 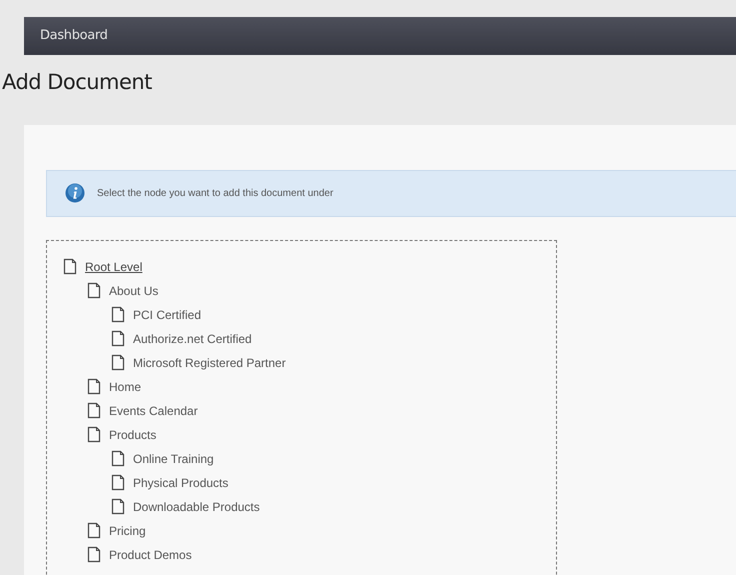 I want to click on tree-node-link: Products, so click(x=132, y=435).